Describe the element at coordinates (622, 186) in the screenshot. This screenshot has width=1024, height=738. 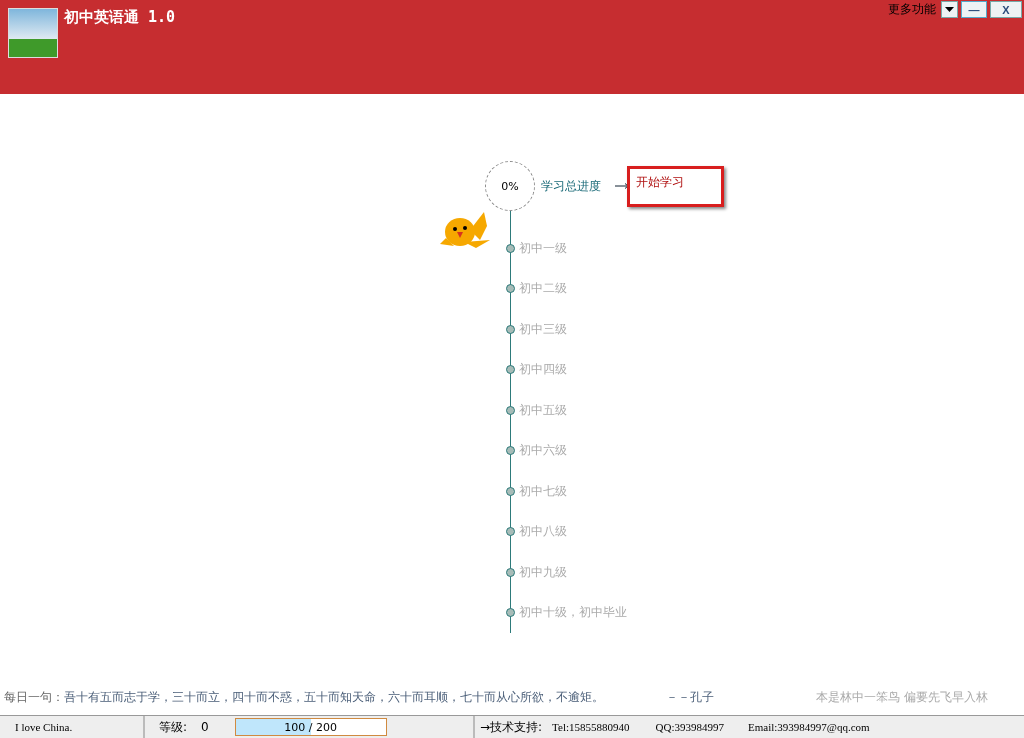
I see `arrow-icon` at that location.